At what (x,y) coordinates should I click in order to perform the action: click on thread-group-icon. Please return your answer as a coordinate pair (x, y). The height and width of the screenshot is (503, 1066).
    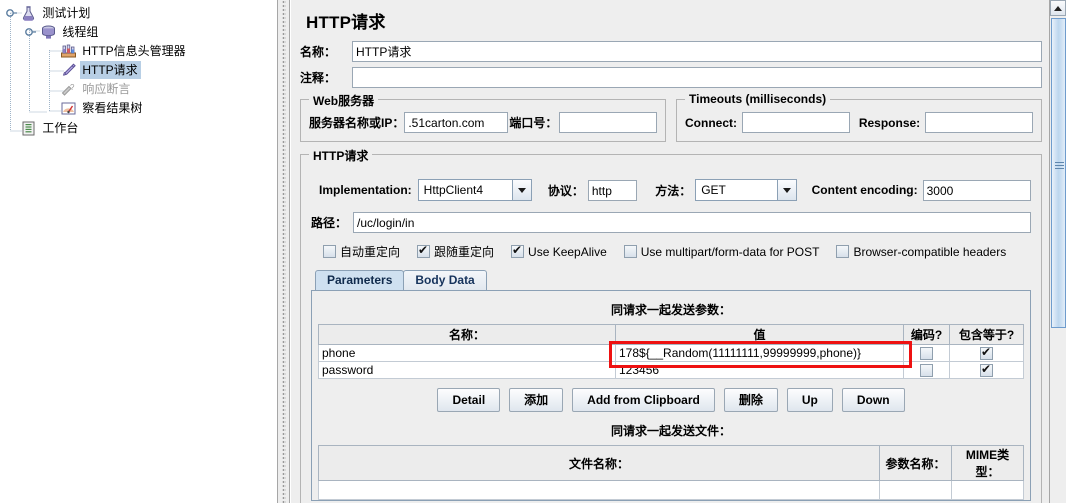
    Looking at the image, I should click on (48, 32).